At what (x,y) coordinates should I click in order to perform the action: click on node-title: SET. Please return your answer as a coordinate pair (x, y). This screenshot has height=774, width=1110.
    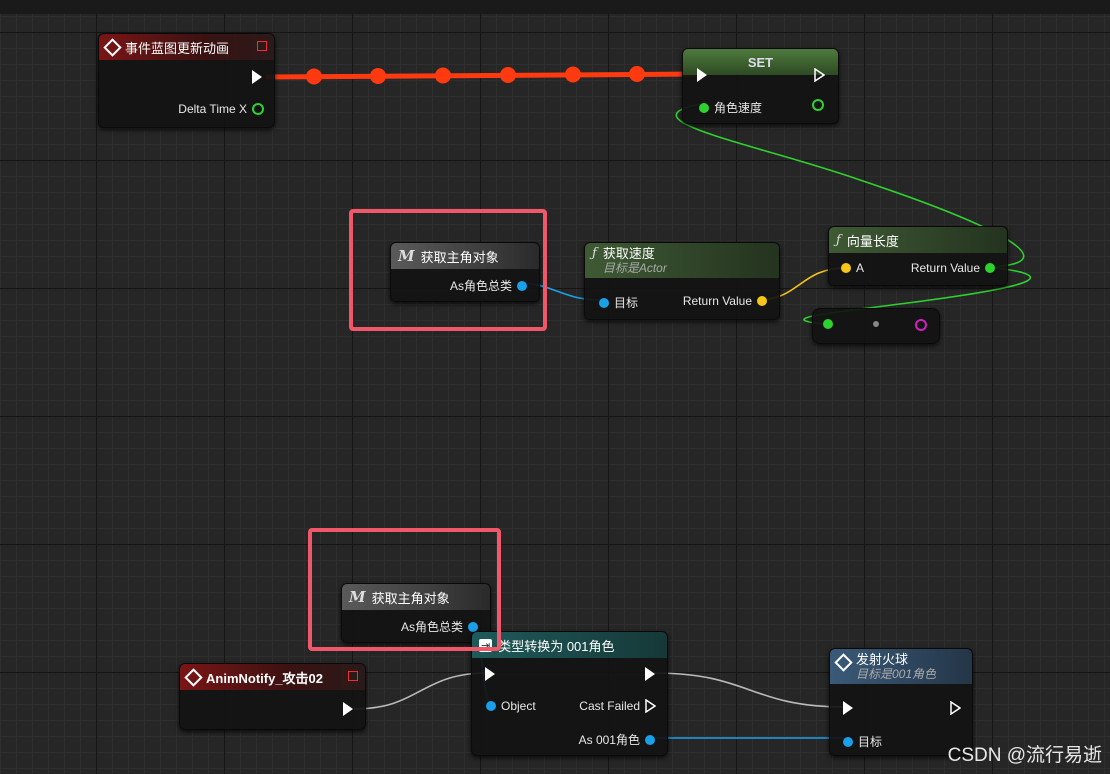
    Looking at the image, I should click on (760, 62).